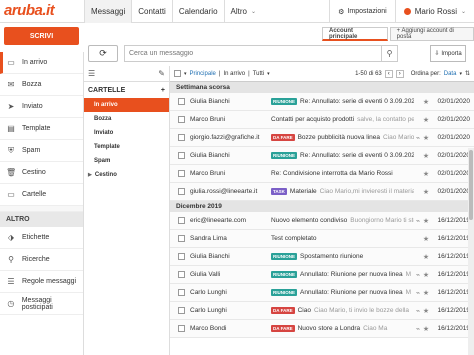 This screenshot has height=355, width=474. Describe the element at coordinates (11, 237) in the screenshot. I see `tag-icon: ⬗` at that location.